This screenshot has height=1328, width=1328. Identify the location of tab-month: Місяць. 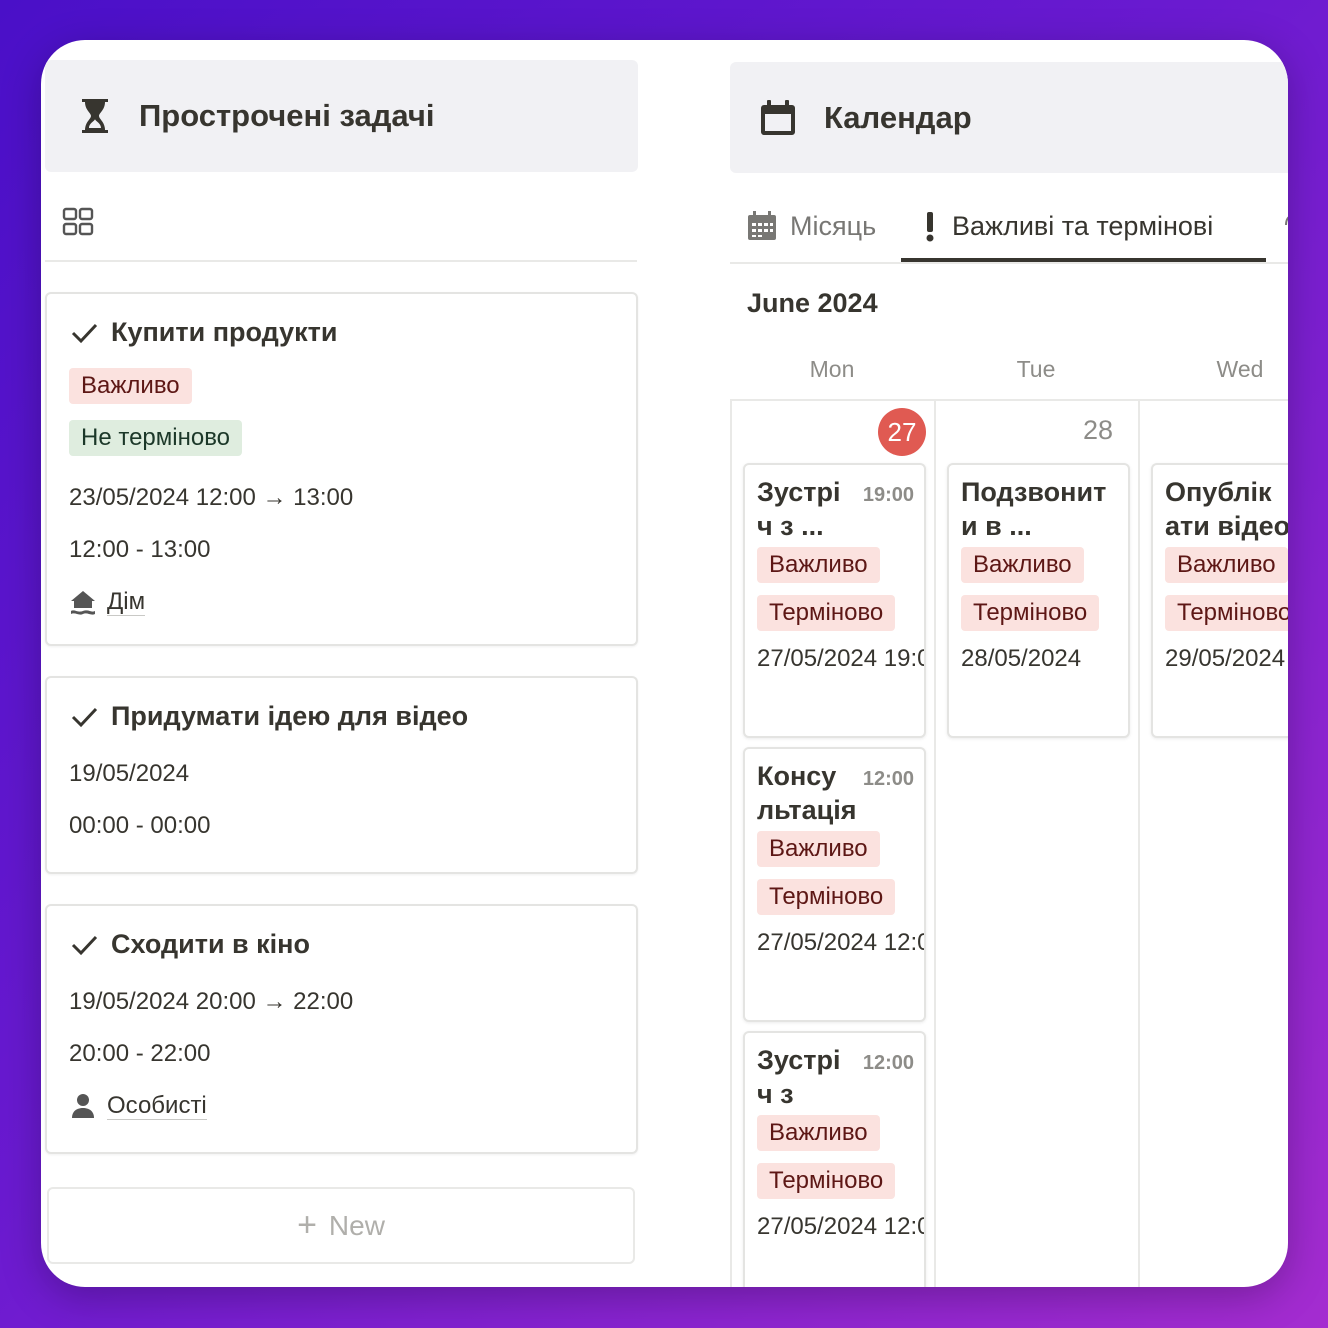
(811, 226).